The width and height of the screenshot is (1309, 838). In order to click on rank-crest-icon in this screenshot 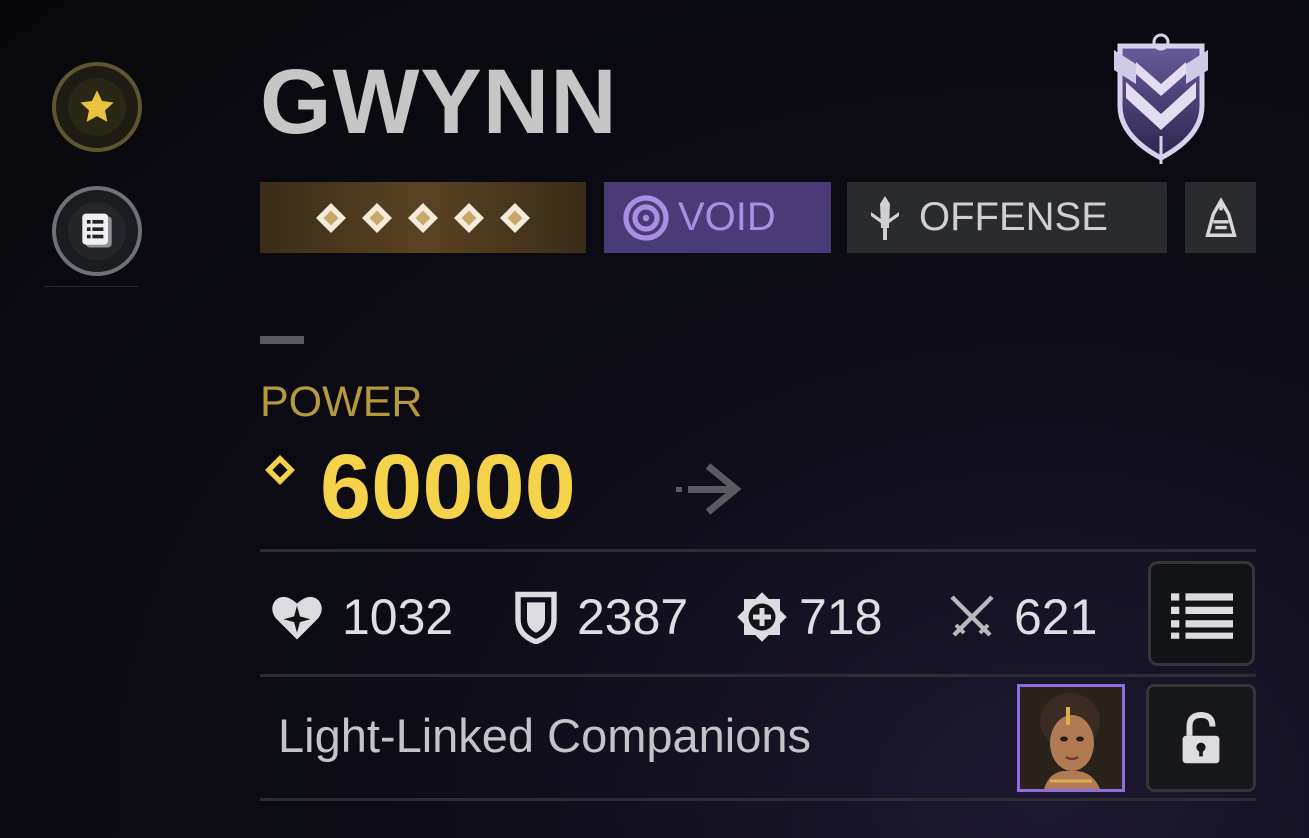, I will do `click(1161, 97)`.